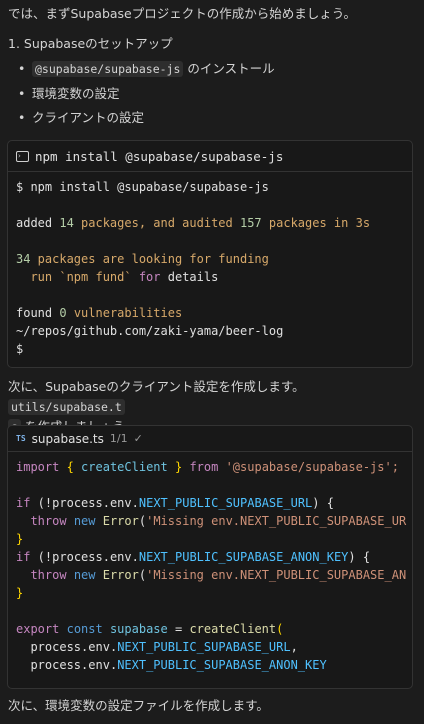 This screenshot has width=424, height=724. I want to click on list-item: クライアントの設定, so click(81, 118).